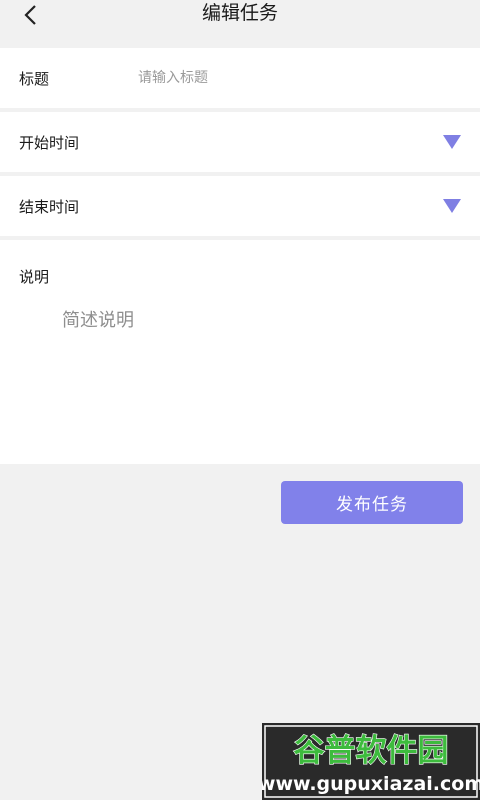 Image resolution: width=480 pixels, height=800 pixels. I want to click on svg-text: 谷普软件园, so click(371, 751).